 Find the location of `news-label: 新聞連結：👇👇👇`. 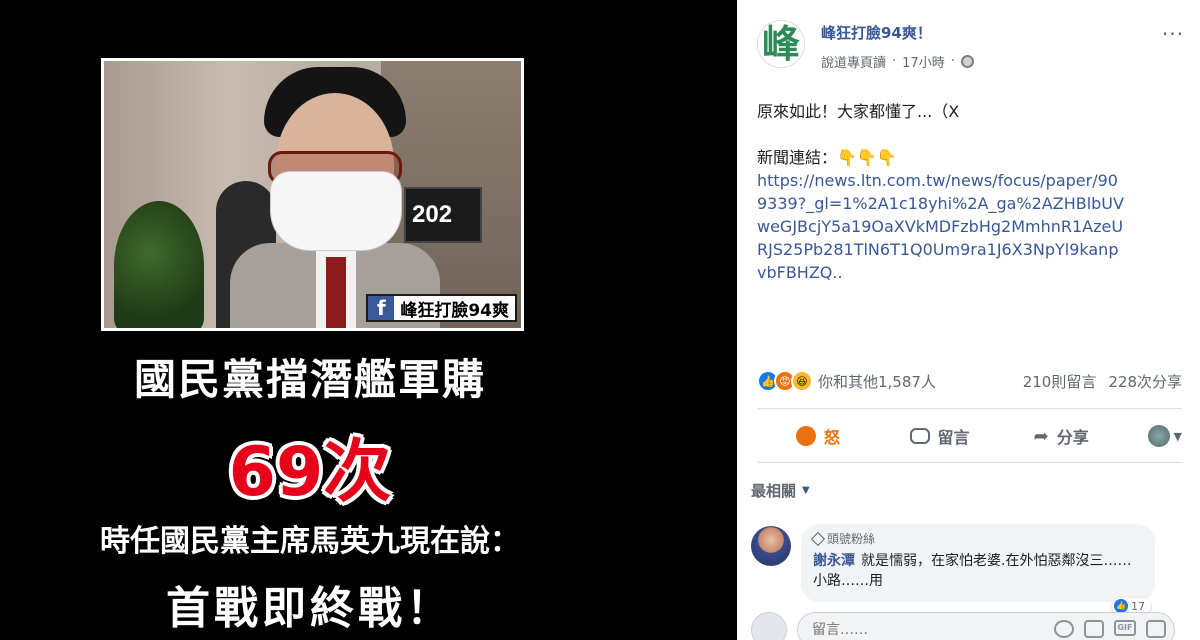

news-label: 新聞連結：👇👇👇 is located at coordinates (827, 157).